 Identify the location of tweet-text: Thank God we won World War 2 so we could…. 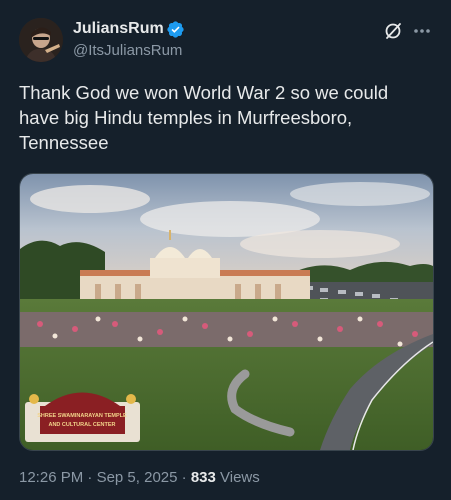
(204, 117).